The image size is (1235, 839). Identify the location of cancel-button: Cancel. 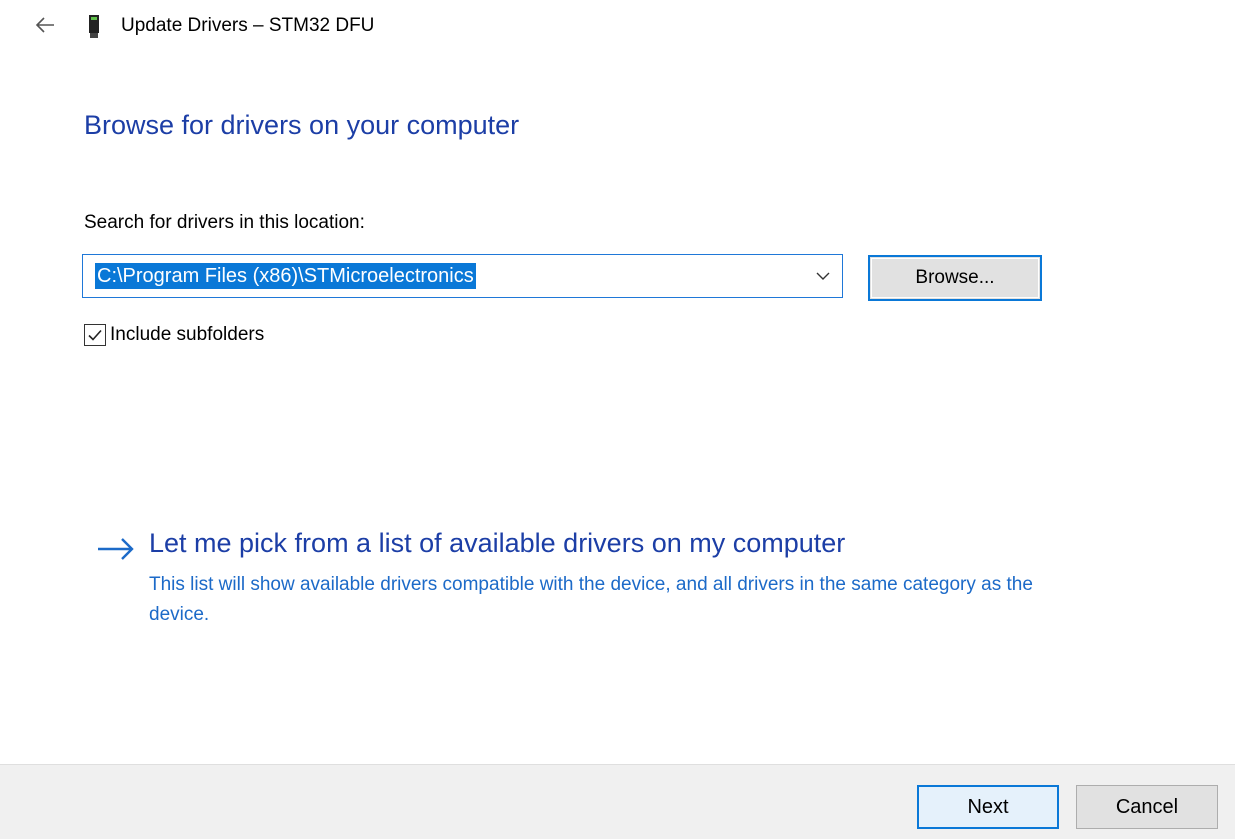
(1147, 807).